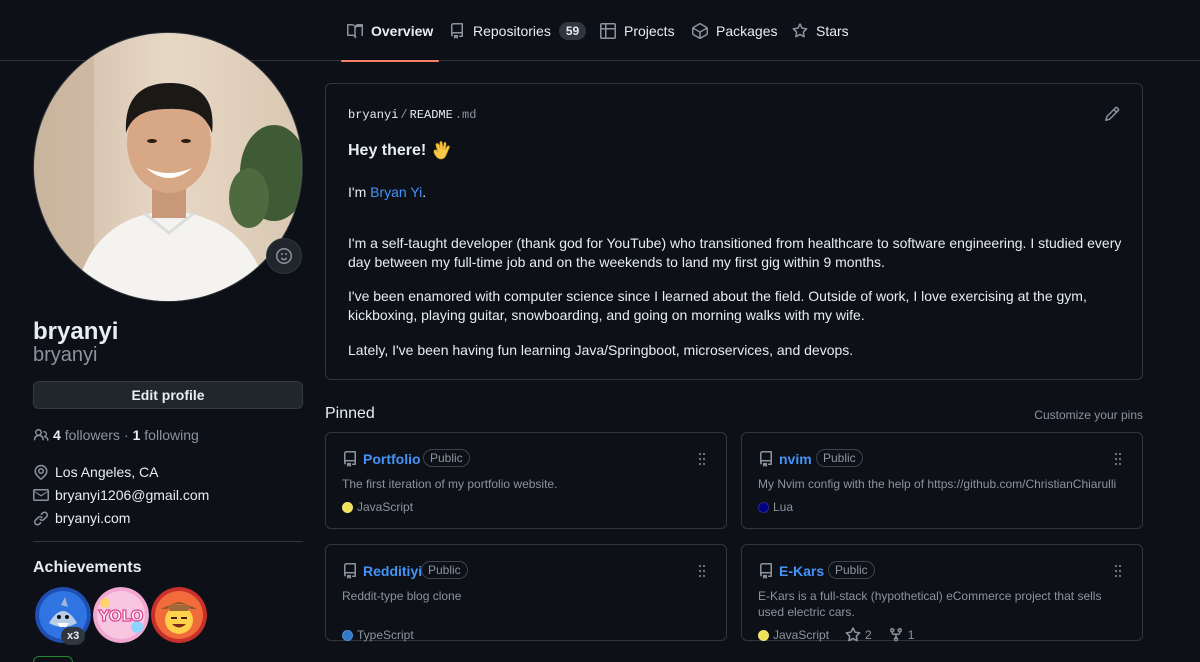 The width and height of the screenshot is (1200, 662). I want to click on tab-stars: Stars, so click(820, 30).